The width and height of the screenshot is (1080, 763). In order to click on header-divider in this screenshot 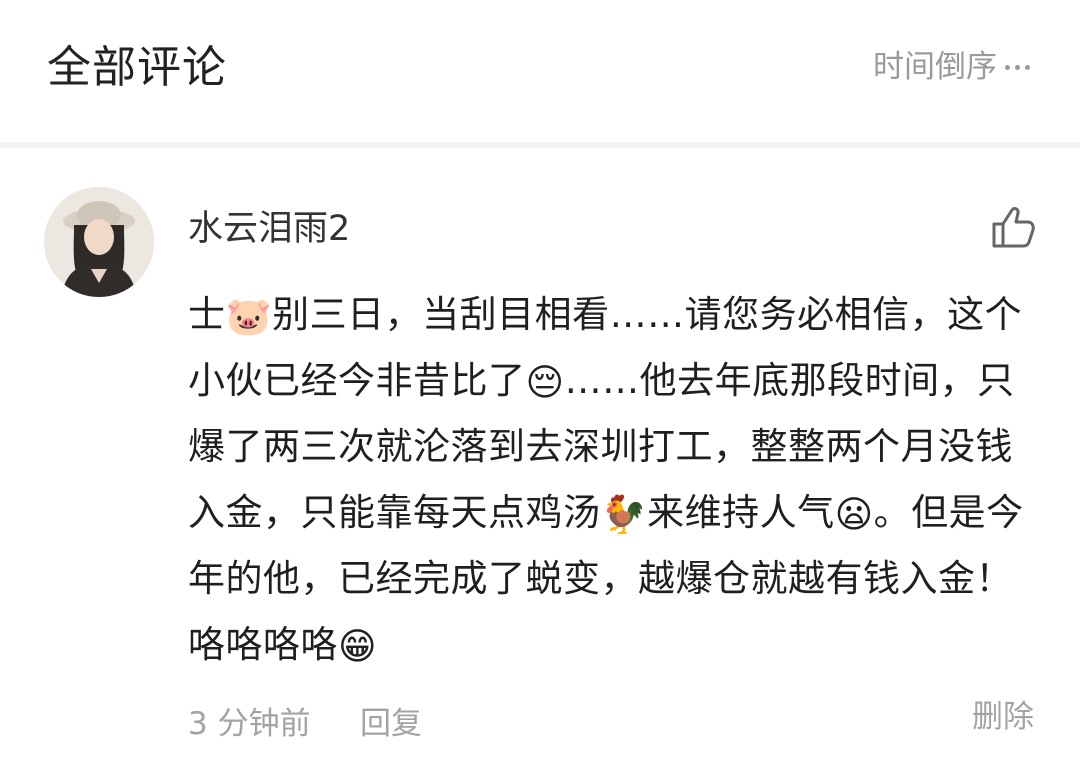, I will do `click(540, 145)`.